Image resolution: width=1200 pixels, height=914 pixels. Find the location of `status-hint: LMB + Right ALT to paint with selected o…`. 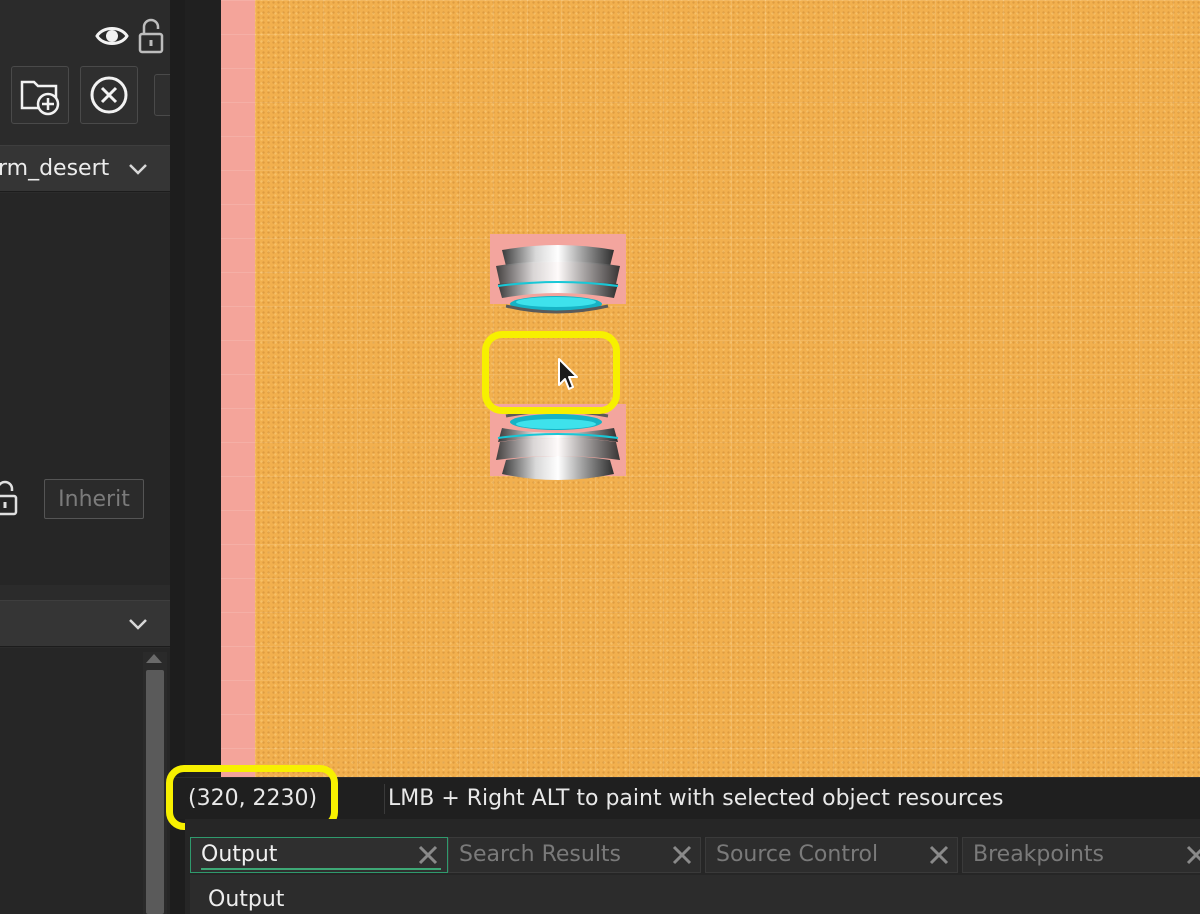

status-hint: LMB + Right ALT to paint with selected o… is located at coordinates (696, 798).